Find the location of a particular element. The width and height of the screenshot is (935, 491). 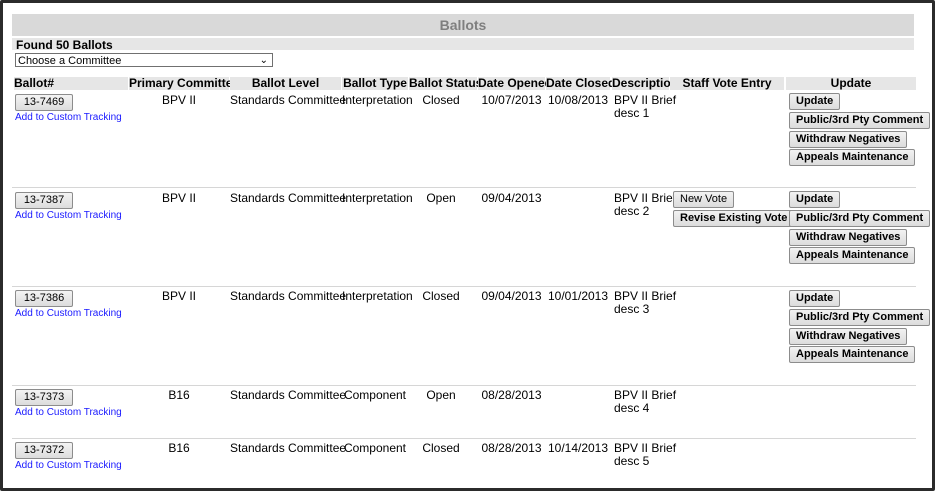

new-vote-button: New Vote is located at coordinates (704, 199).